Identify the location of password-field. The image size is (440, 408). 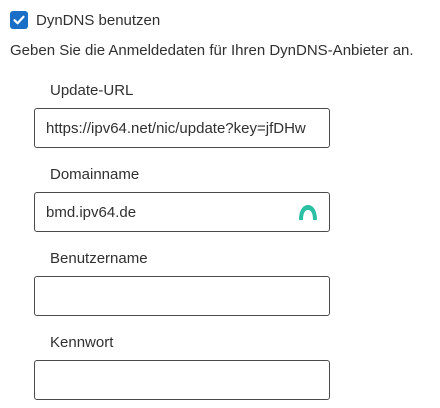
(182, 380).